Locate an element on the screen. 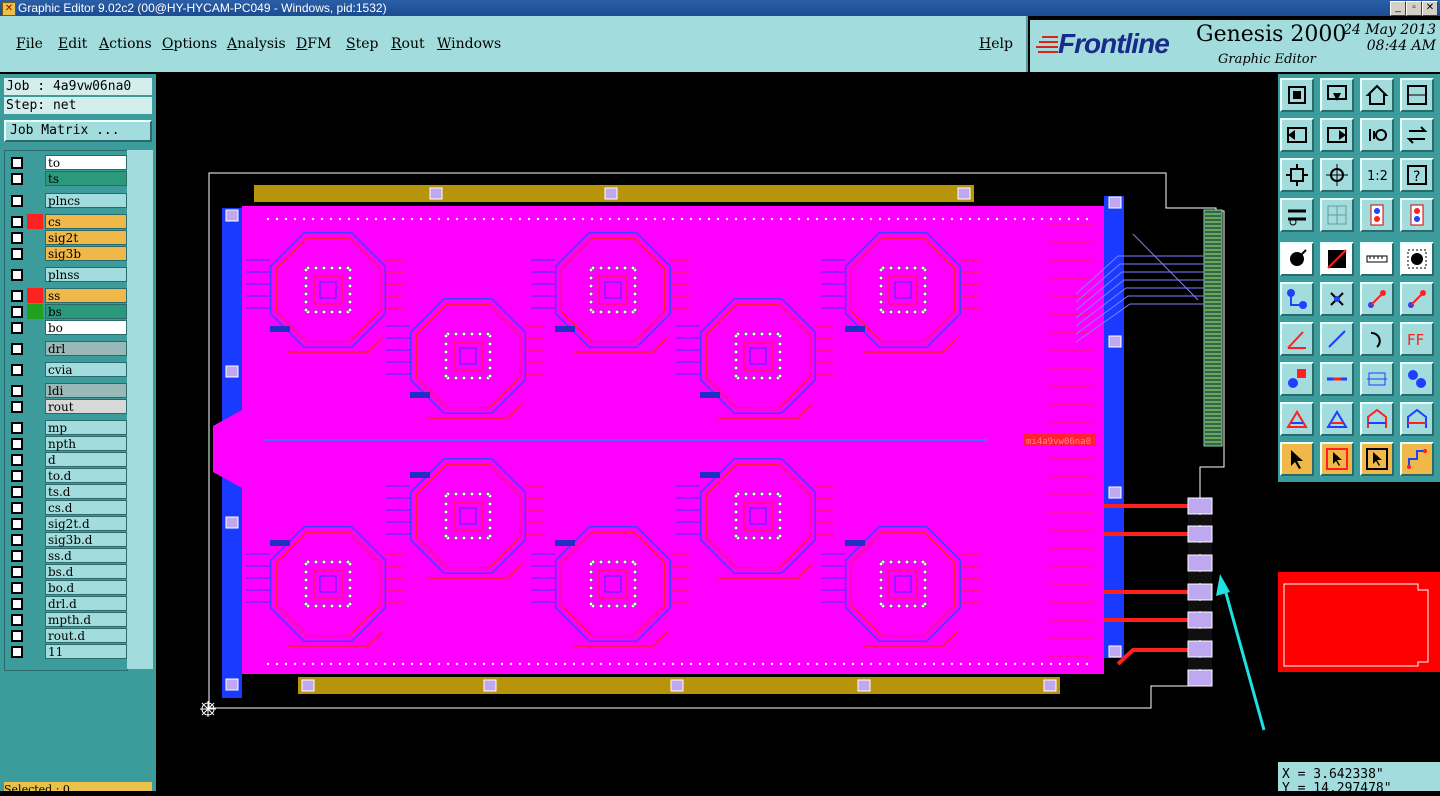  tool-button-grid is located at coordinates (1337, 215).